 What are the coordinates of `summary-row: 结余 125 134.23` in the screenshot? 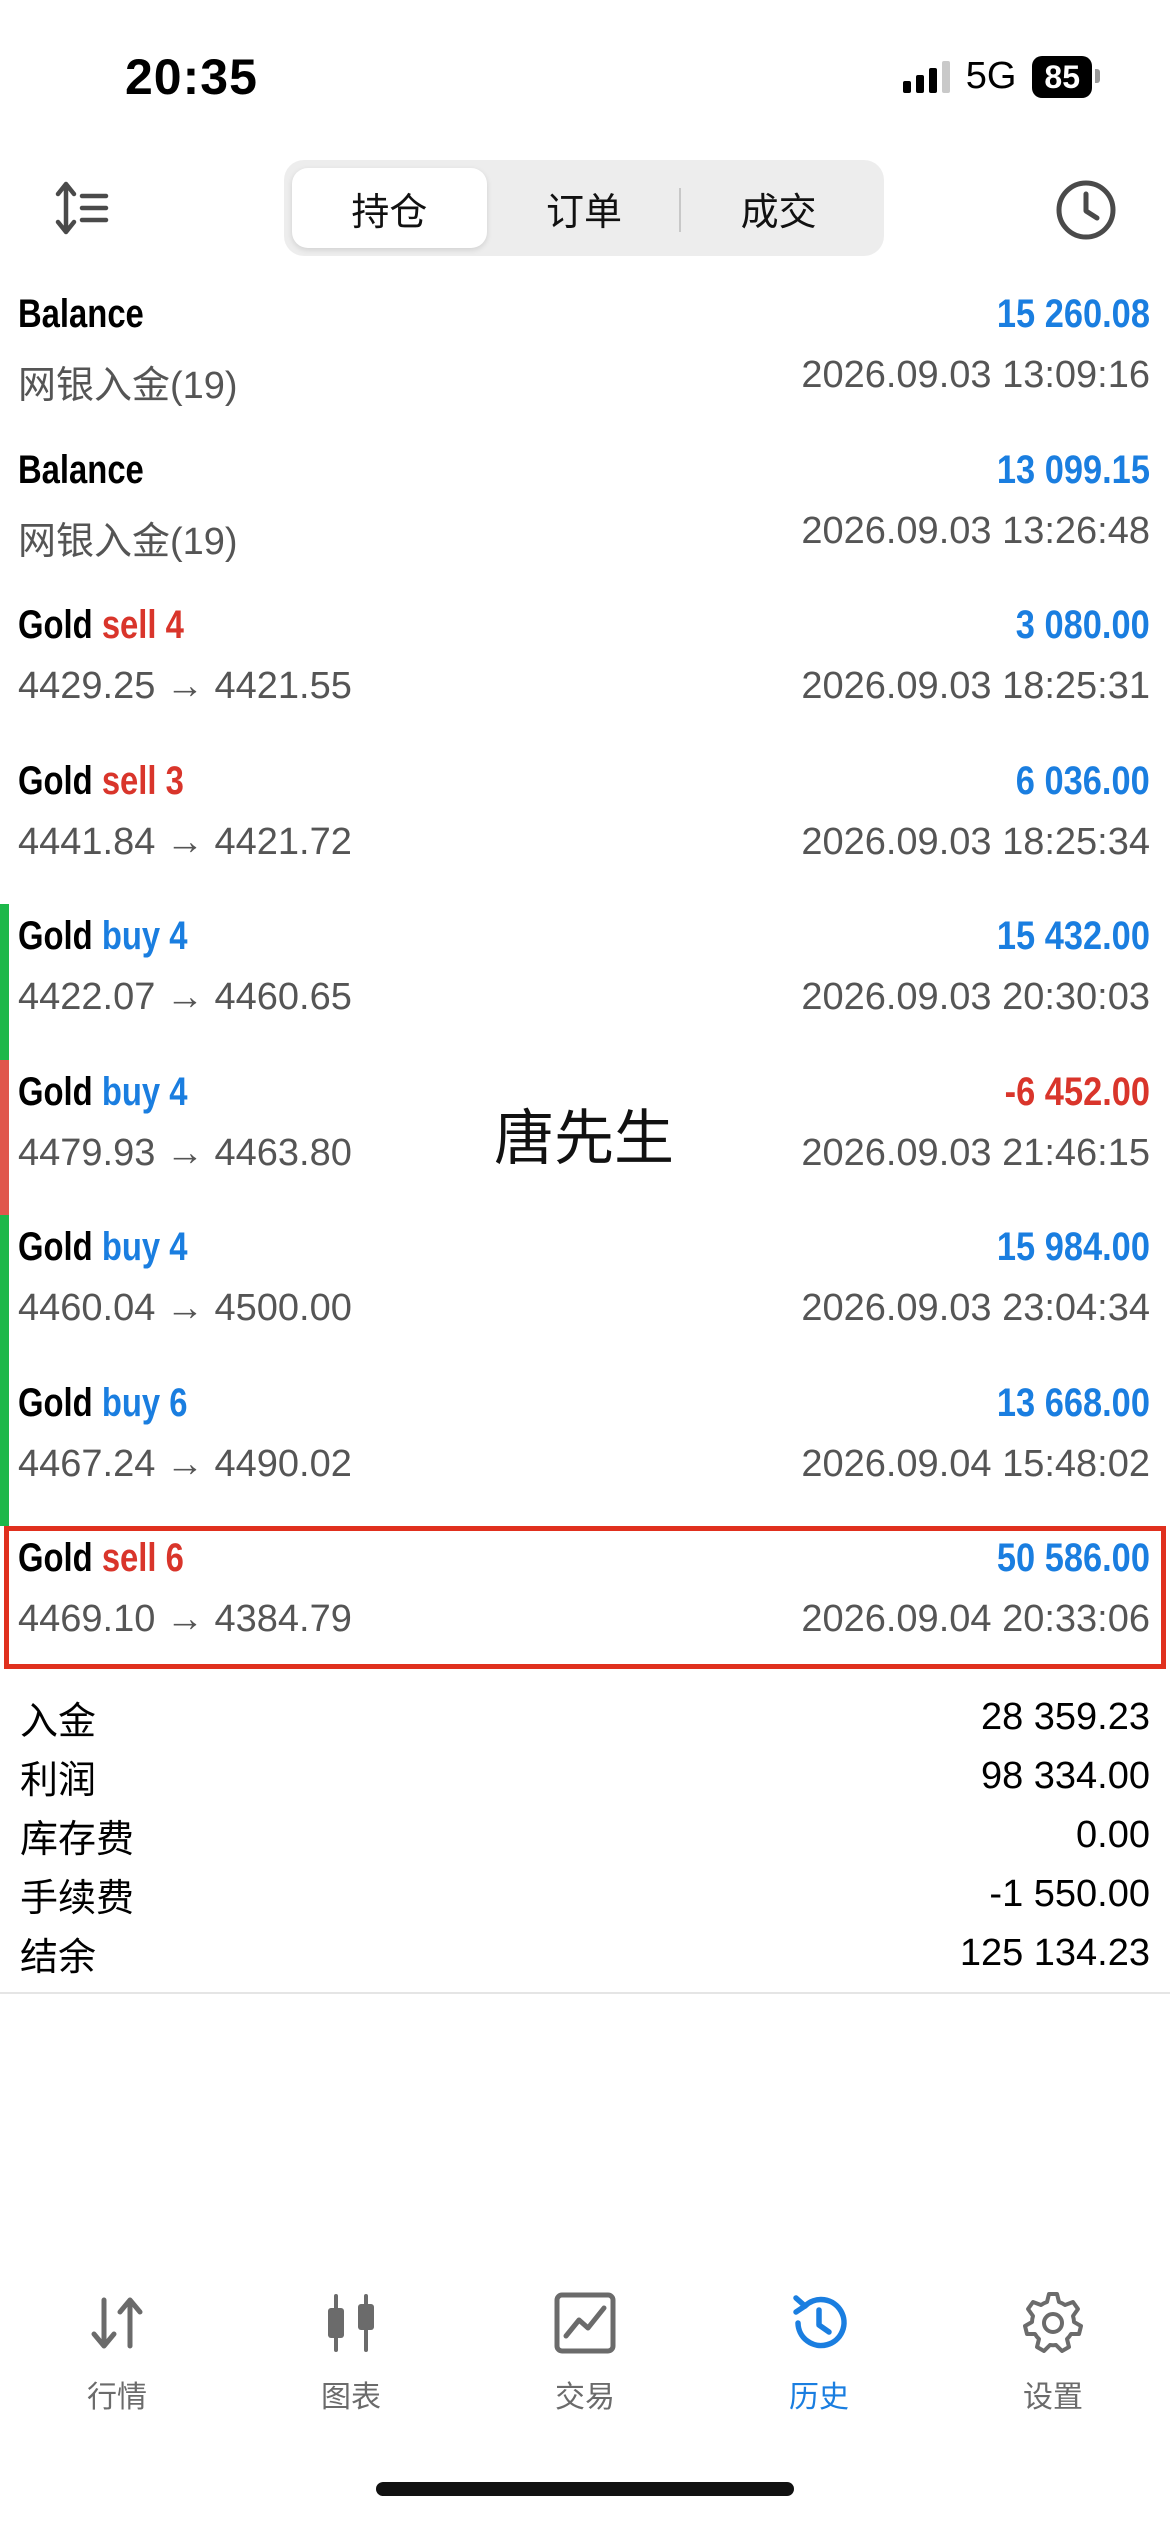 It's located at (585, 1953).